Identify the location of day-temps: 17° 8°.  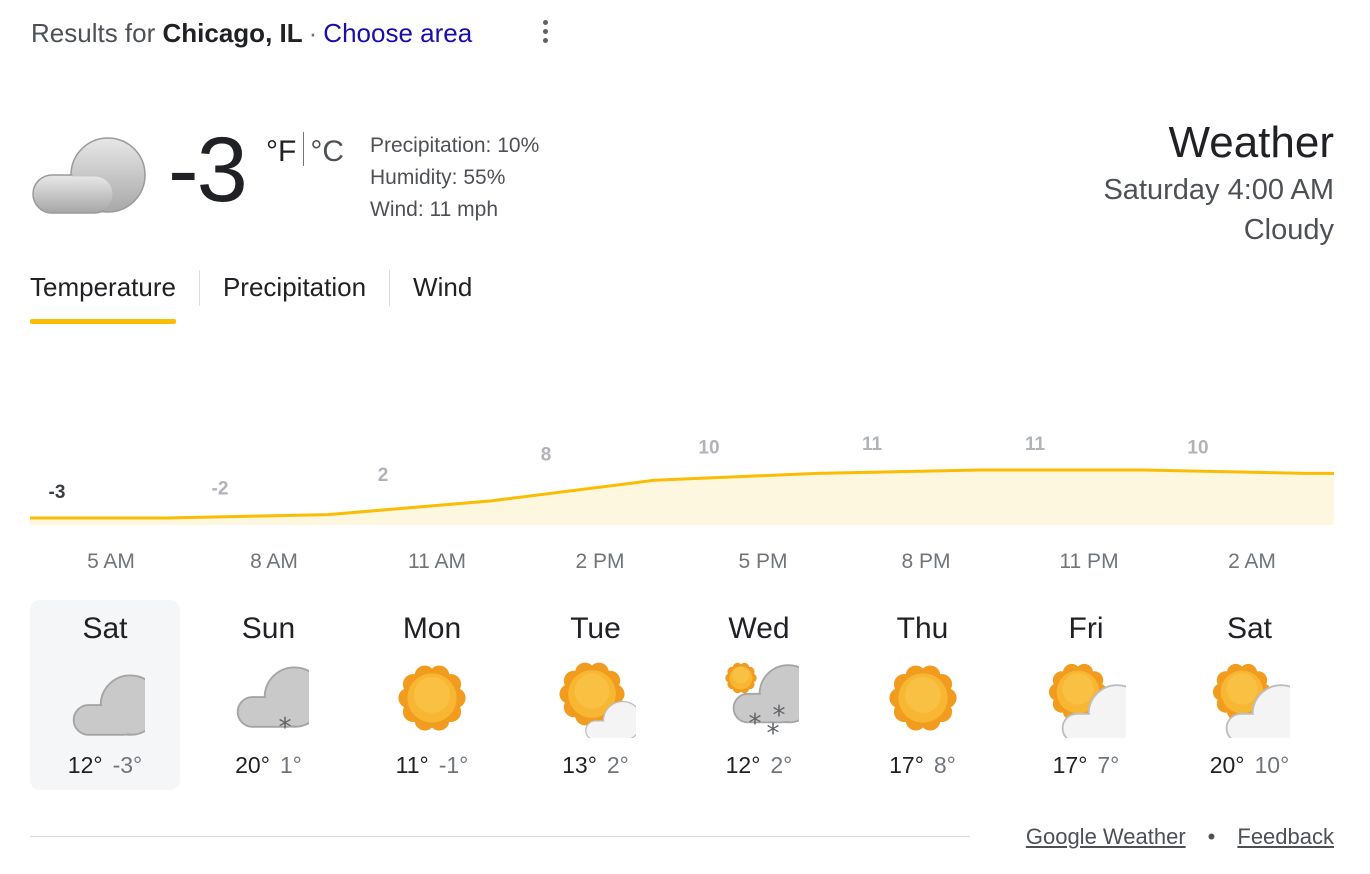
(923, 765).